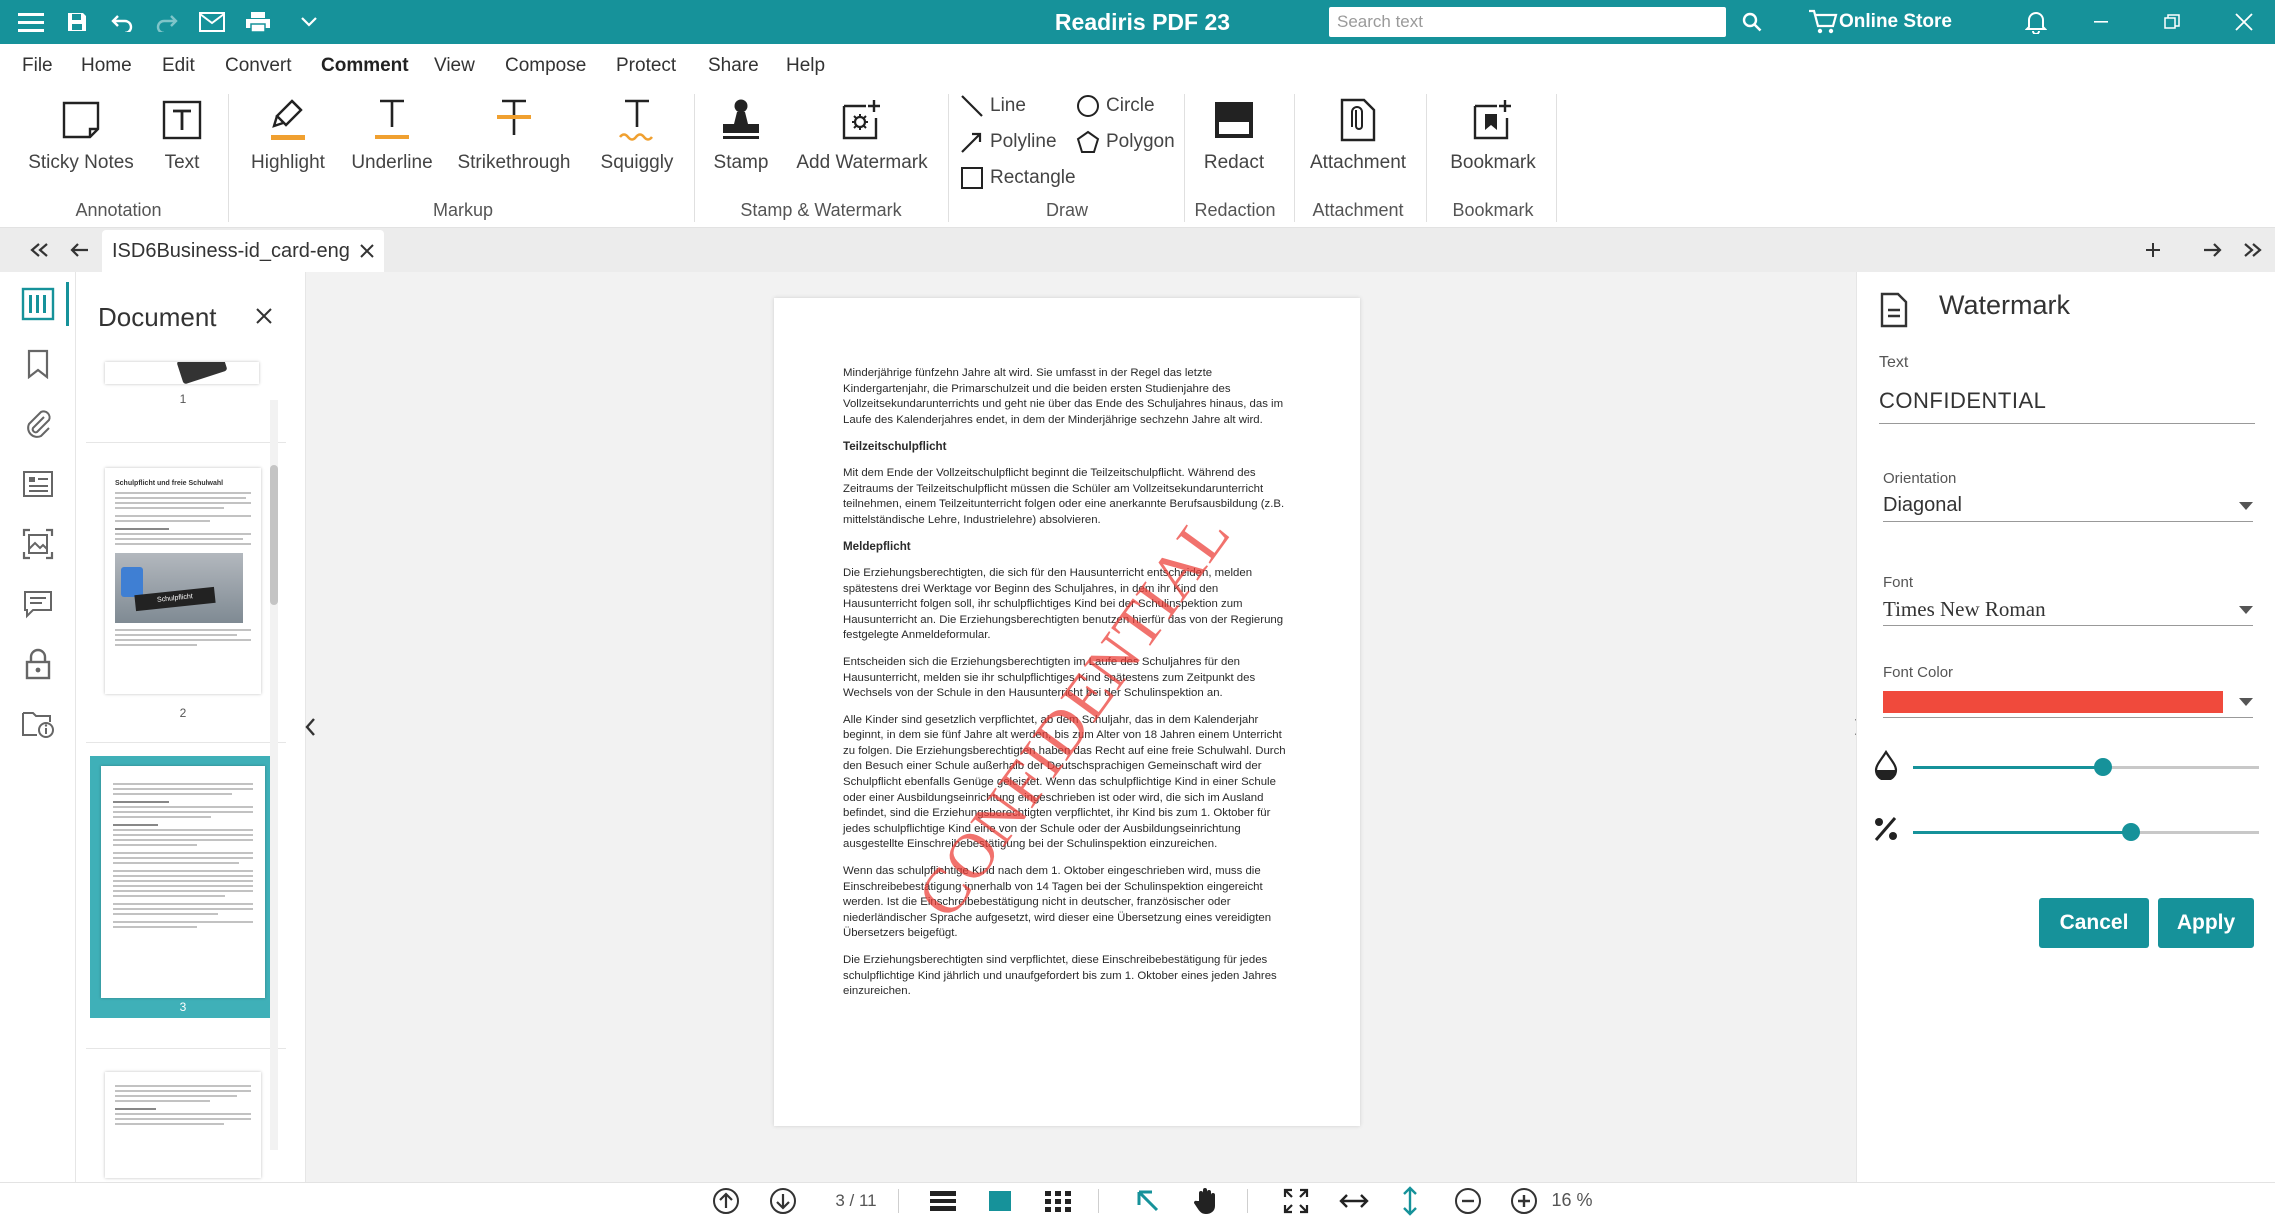  Describe the element at coordinates (182, 120) in the screenshot. I see `text-box-icon` at that location.